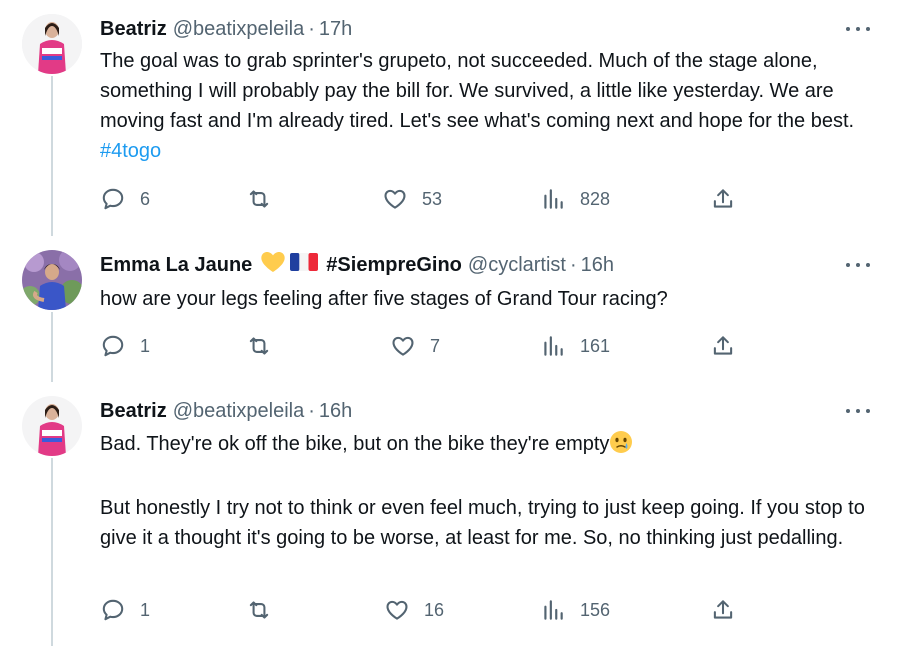  I want to click on tweet-actions: 1 16 156, so click(420, 610).